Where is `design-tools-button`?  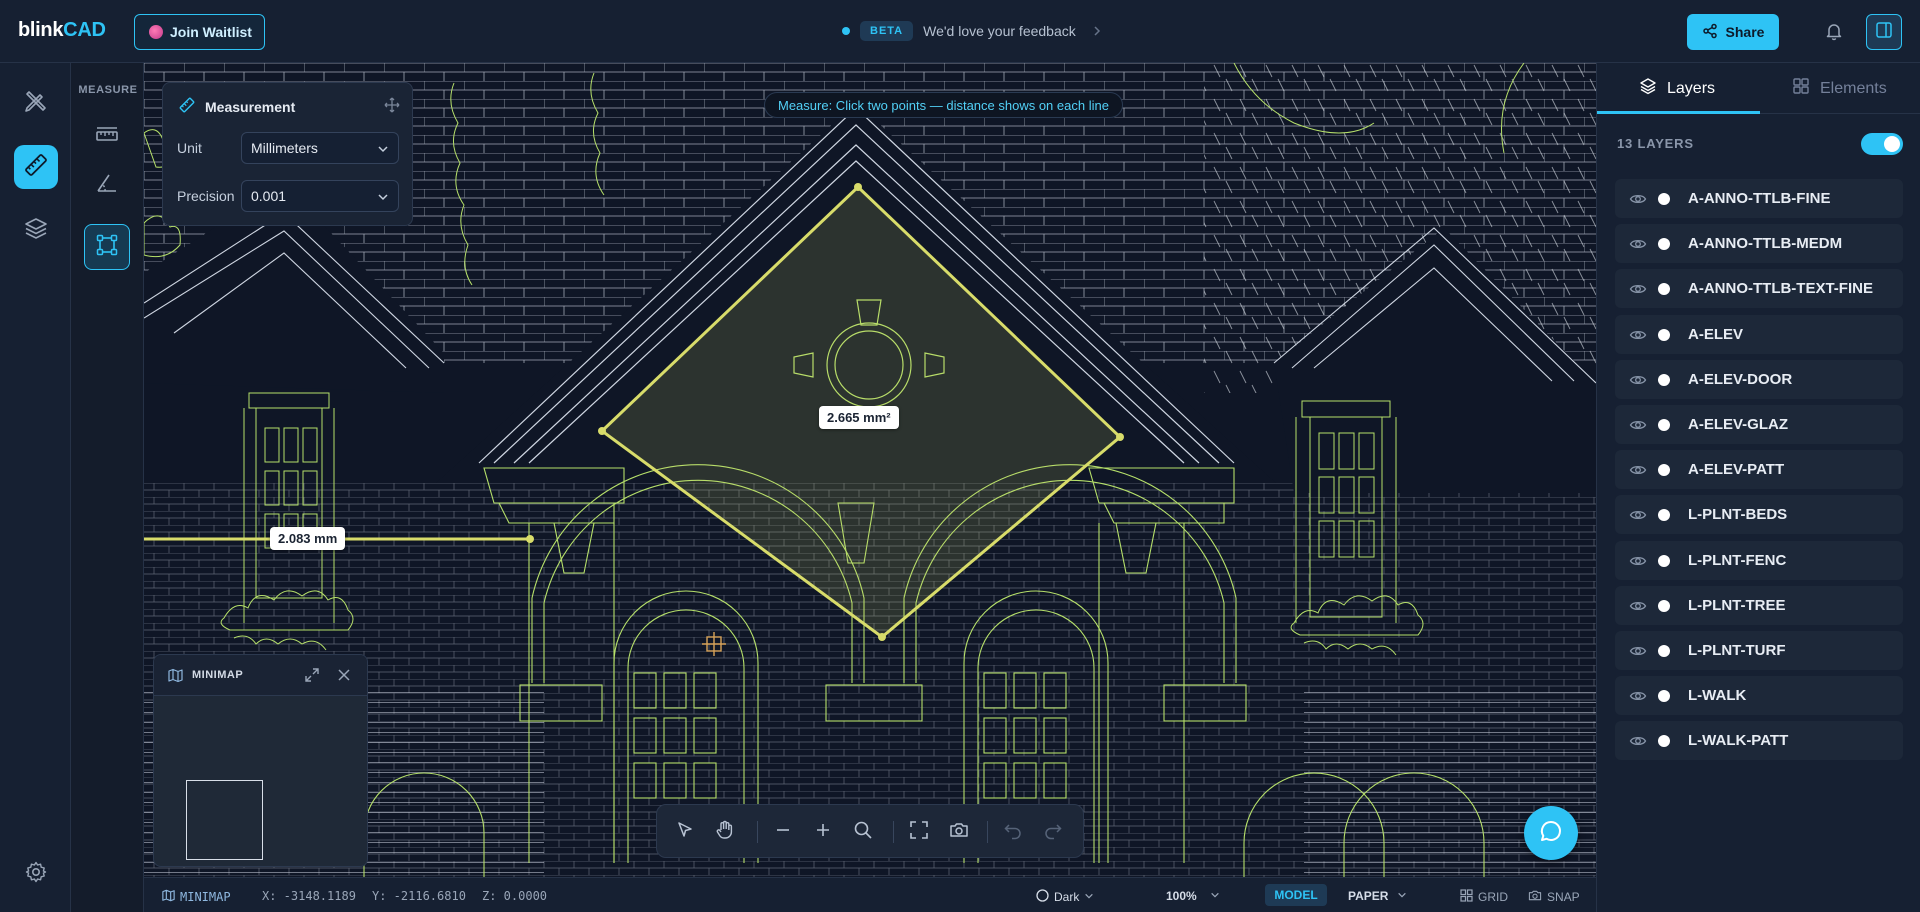
design-tools-button is located at coordinates (36, 103).